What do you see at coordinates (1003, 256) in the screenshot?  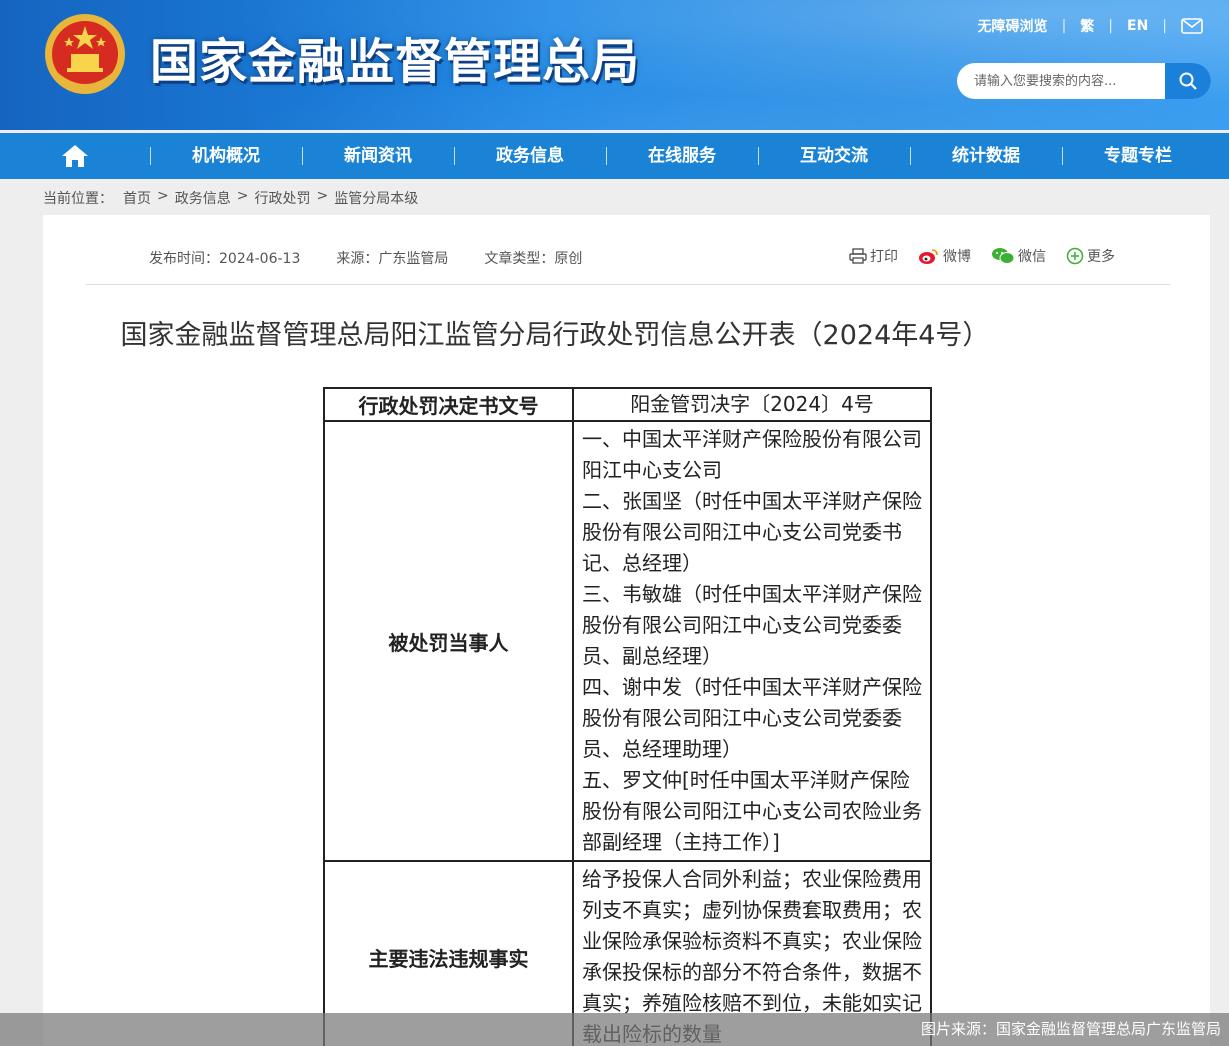 I see `wechat-icon` at bounding box center [1003, 256].